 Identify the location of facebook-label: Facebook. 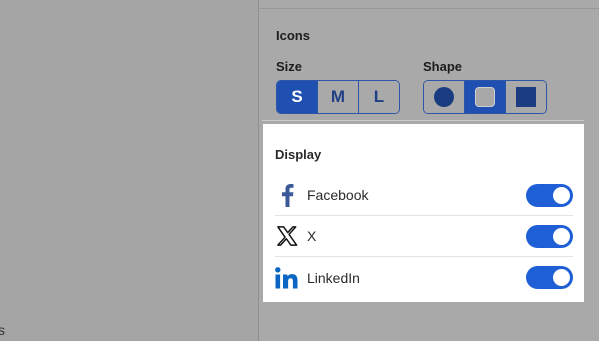
(338, 195).